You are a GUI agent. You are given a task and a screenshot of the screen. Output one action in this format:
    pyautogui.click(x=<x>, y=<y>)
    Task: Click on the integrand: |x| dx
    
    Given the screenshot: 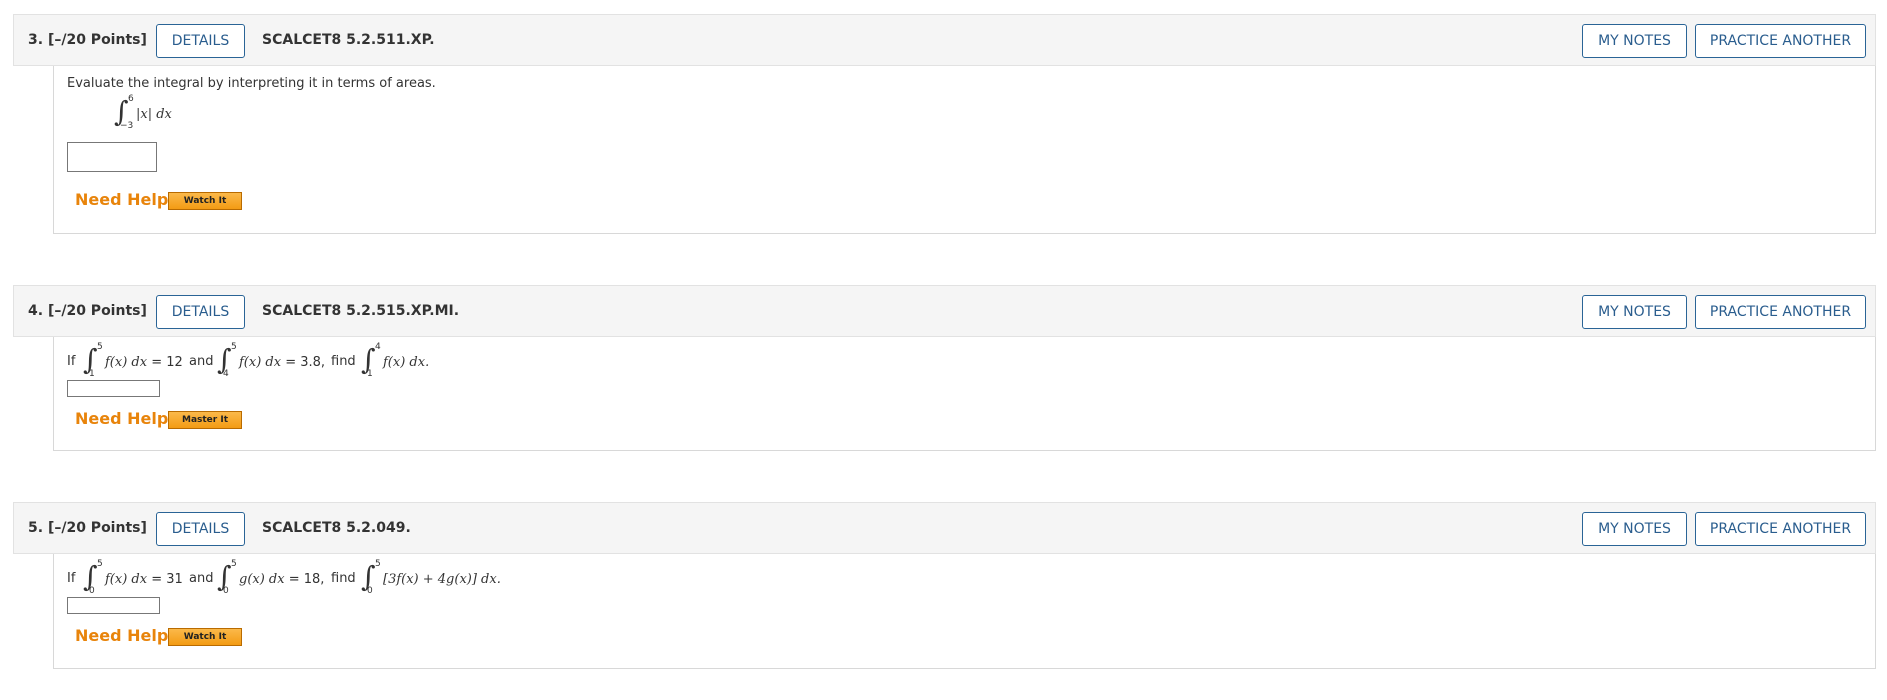 What is the action you would take?
    pyautogui.click(x=154, y=114)
    